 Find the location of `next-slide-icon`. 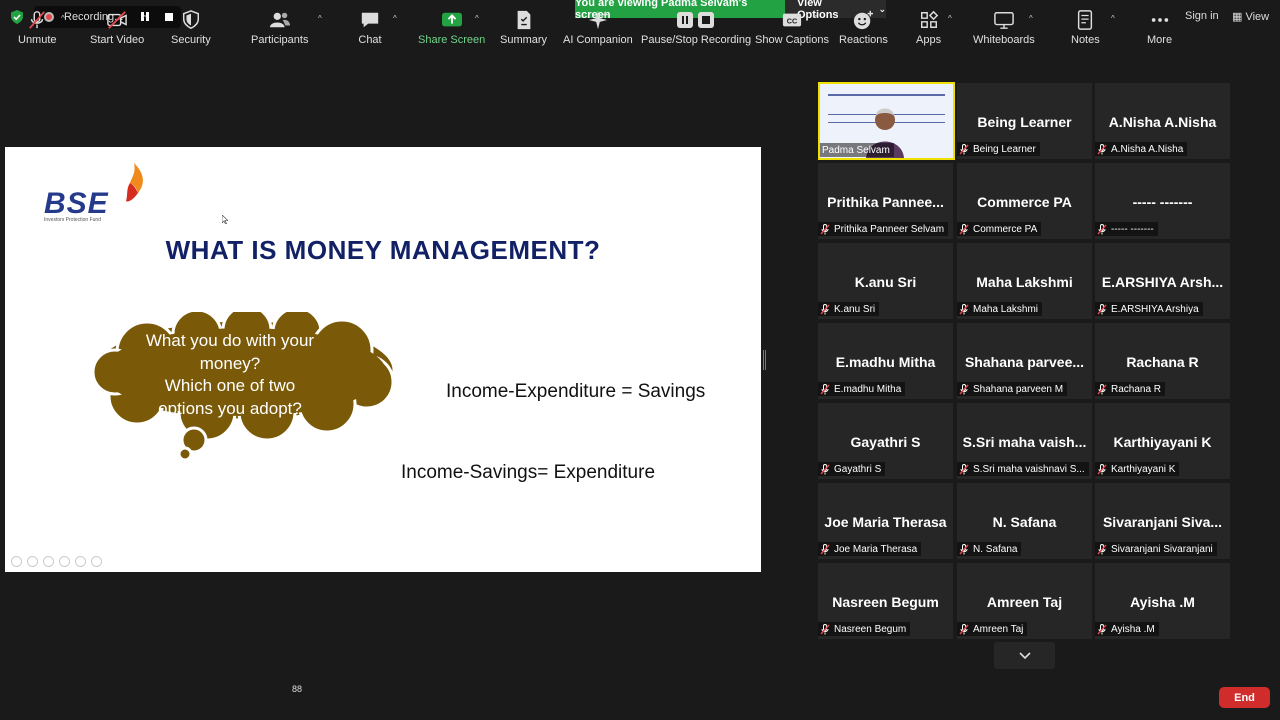

next-slide-icon is located at coordinates (32, 561).